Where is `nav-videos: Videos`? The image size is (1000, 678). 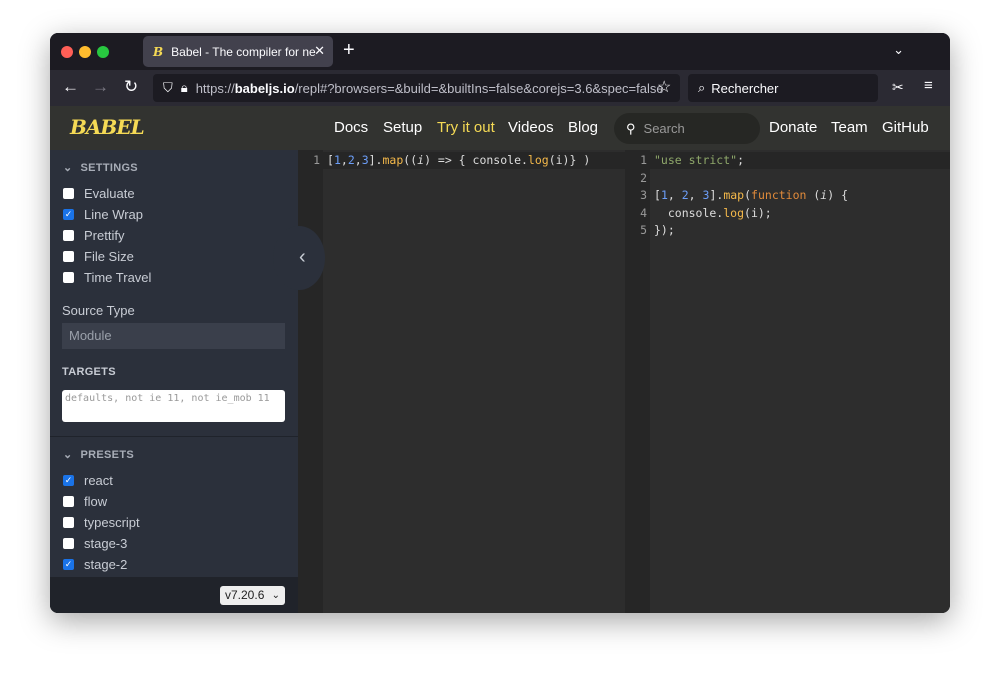
nav-videos: Videos is located at coordinates (531, 127).